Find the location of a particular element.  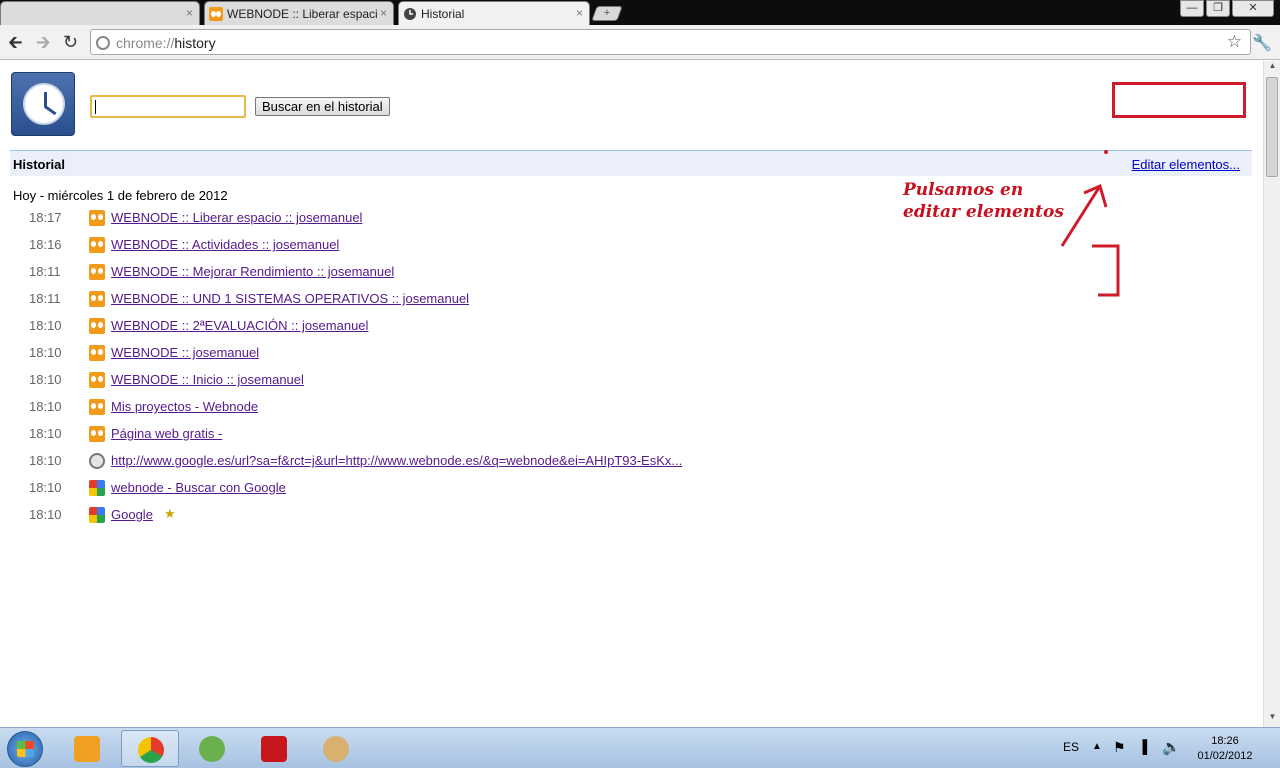

windows-logo-icon is located at coordinates (25, 749).